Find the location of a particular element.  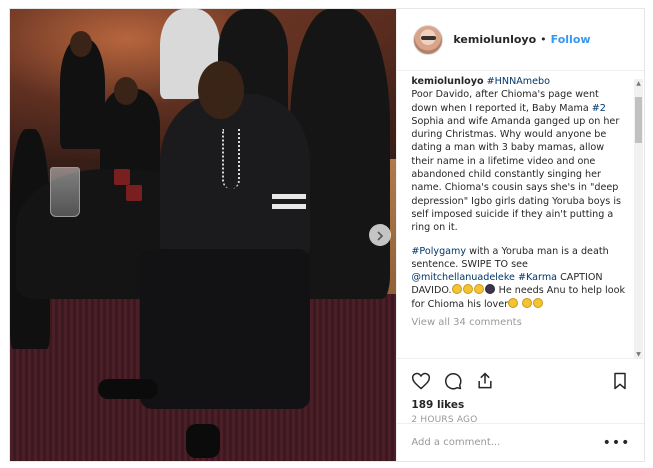

caption-hashtag: #HNNAmebo is located at coordinates (518, 81).